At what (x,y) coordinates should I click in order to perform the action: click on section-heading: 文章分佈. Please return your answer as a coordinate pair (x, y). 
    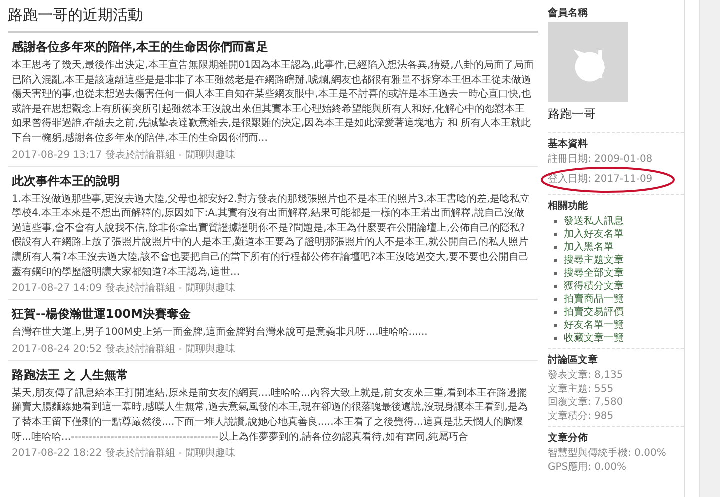
    Looking at the image, I should click on (568, 438).